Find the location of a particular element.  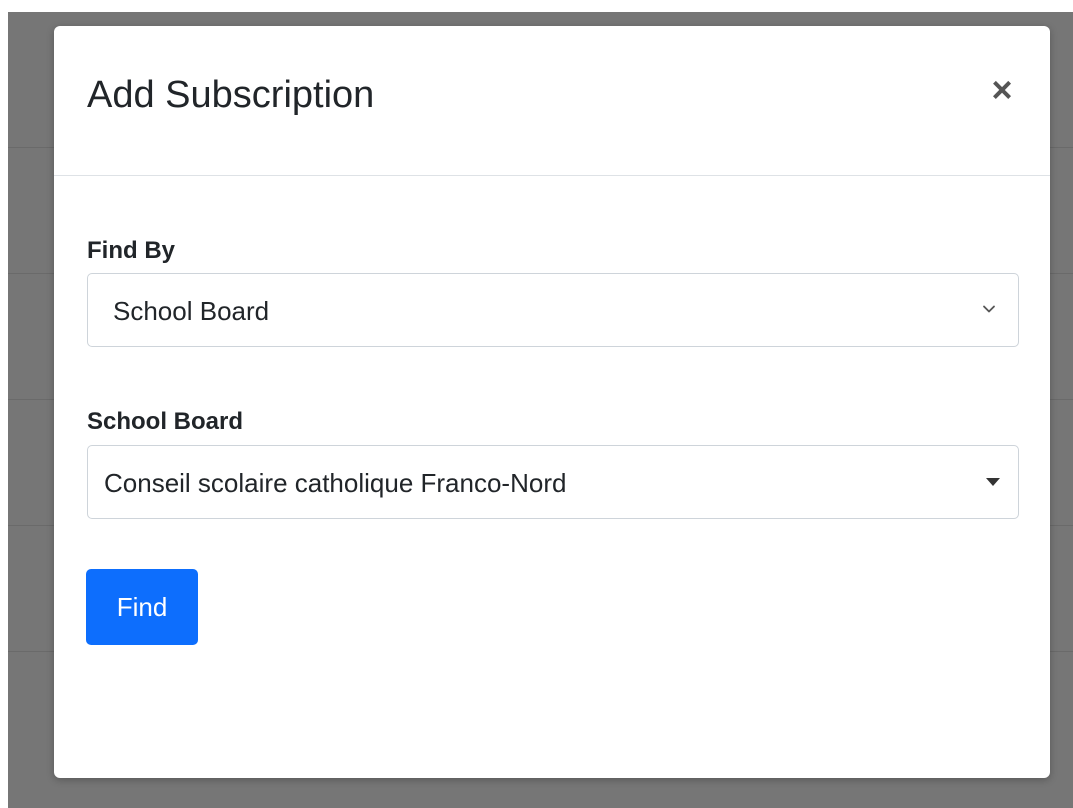

modal-title: Add Subscription is located at coordinates (231, 95).